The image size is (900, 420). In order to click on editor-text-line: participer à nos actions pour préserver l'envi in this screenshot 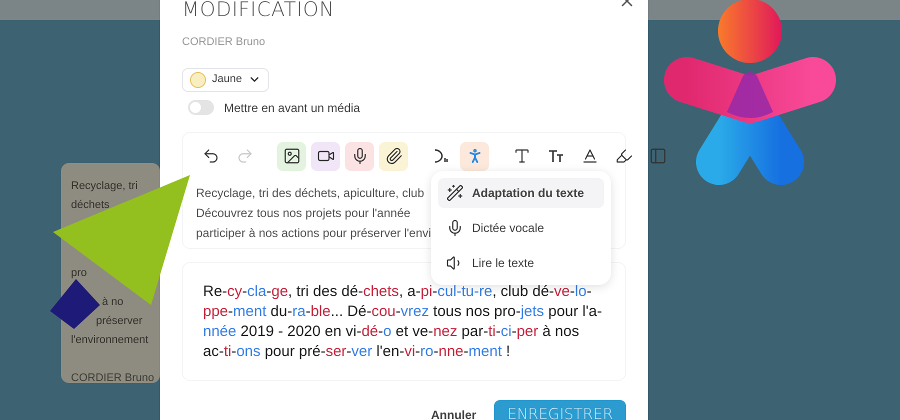, I will do `click(314, 233)`.